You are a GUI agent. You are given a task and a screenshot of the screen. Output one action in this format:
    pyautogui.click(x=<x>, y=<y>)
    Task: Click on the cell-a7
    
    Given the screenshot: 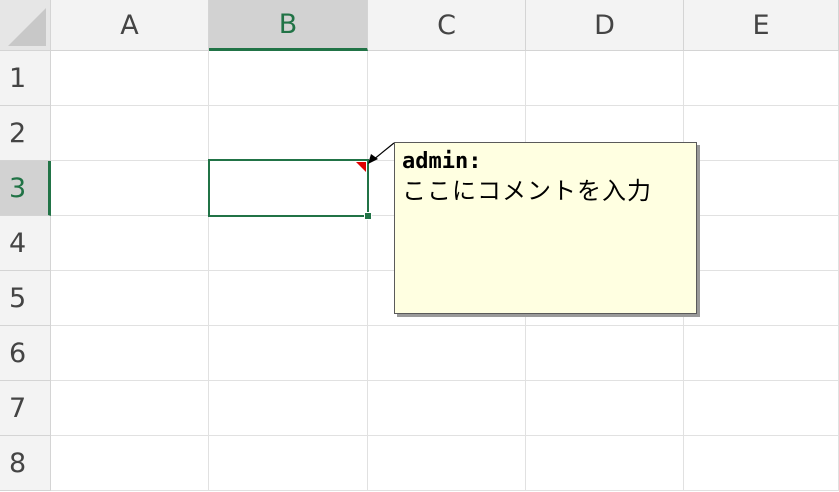 What is the action you would take?
    pyautogui.click(x=130, y=408)
    